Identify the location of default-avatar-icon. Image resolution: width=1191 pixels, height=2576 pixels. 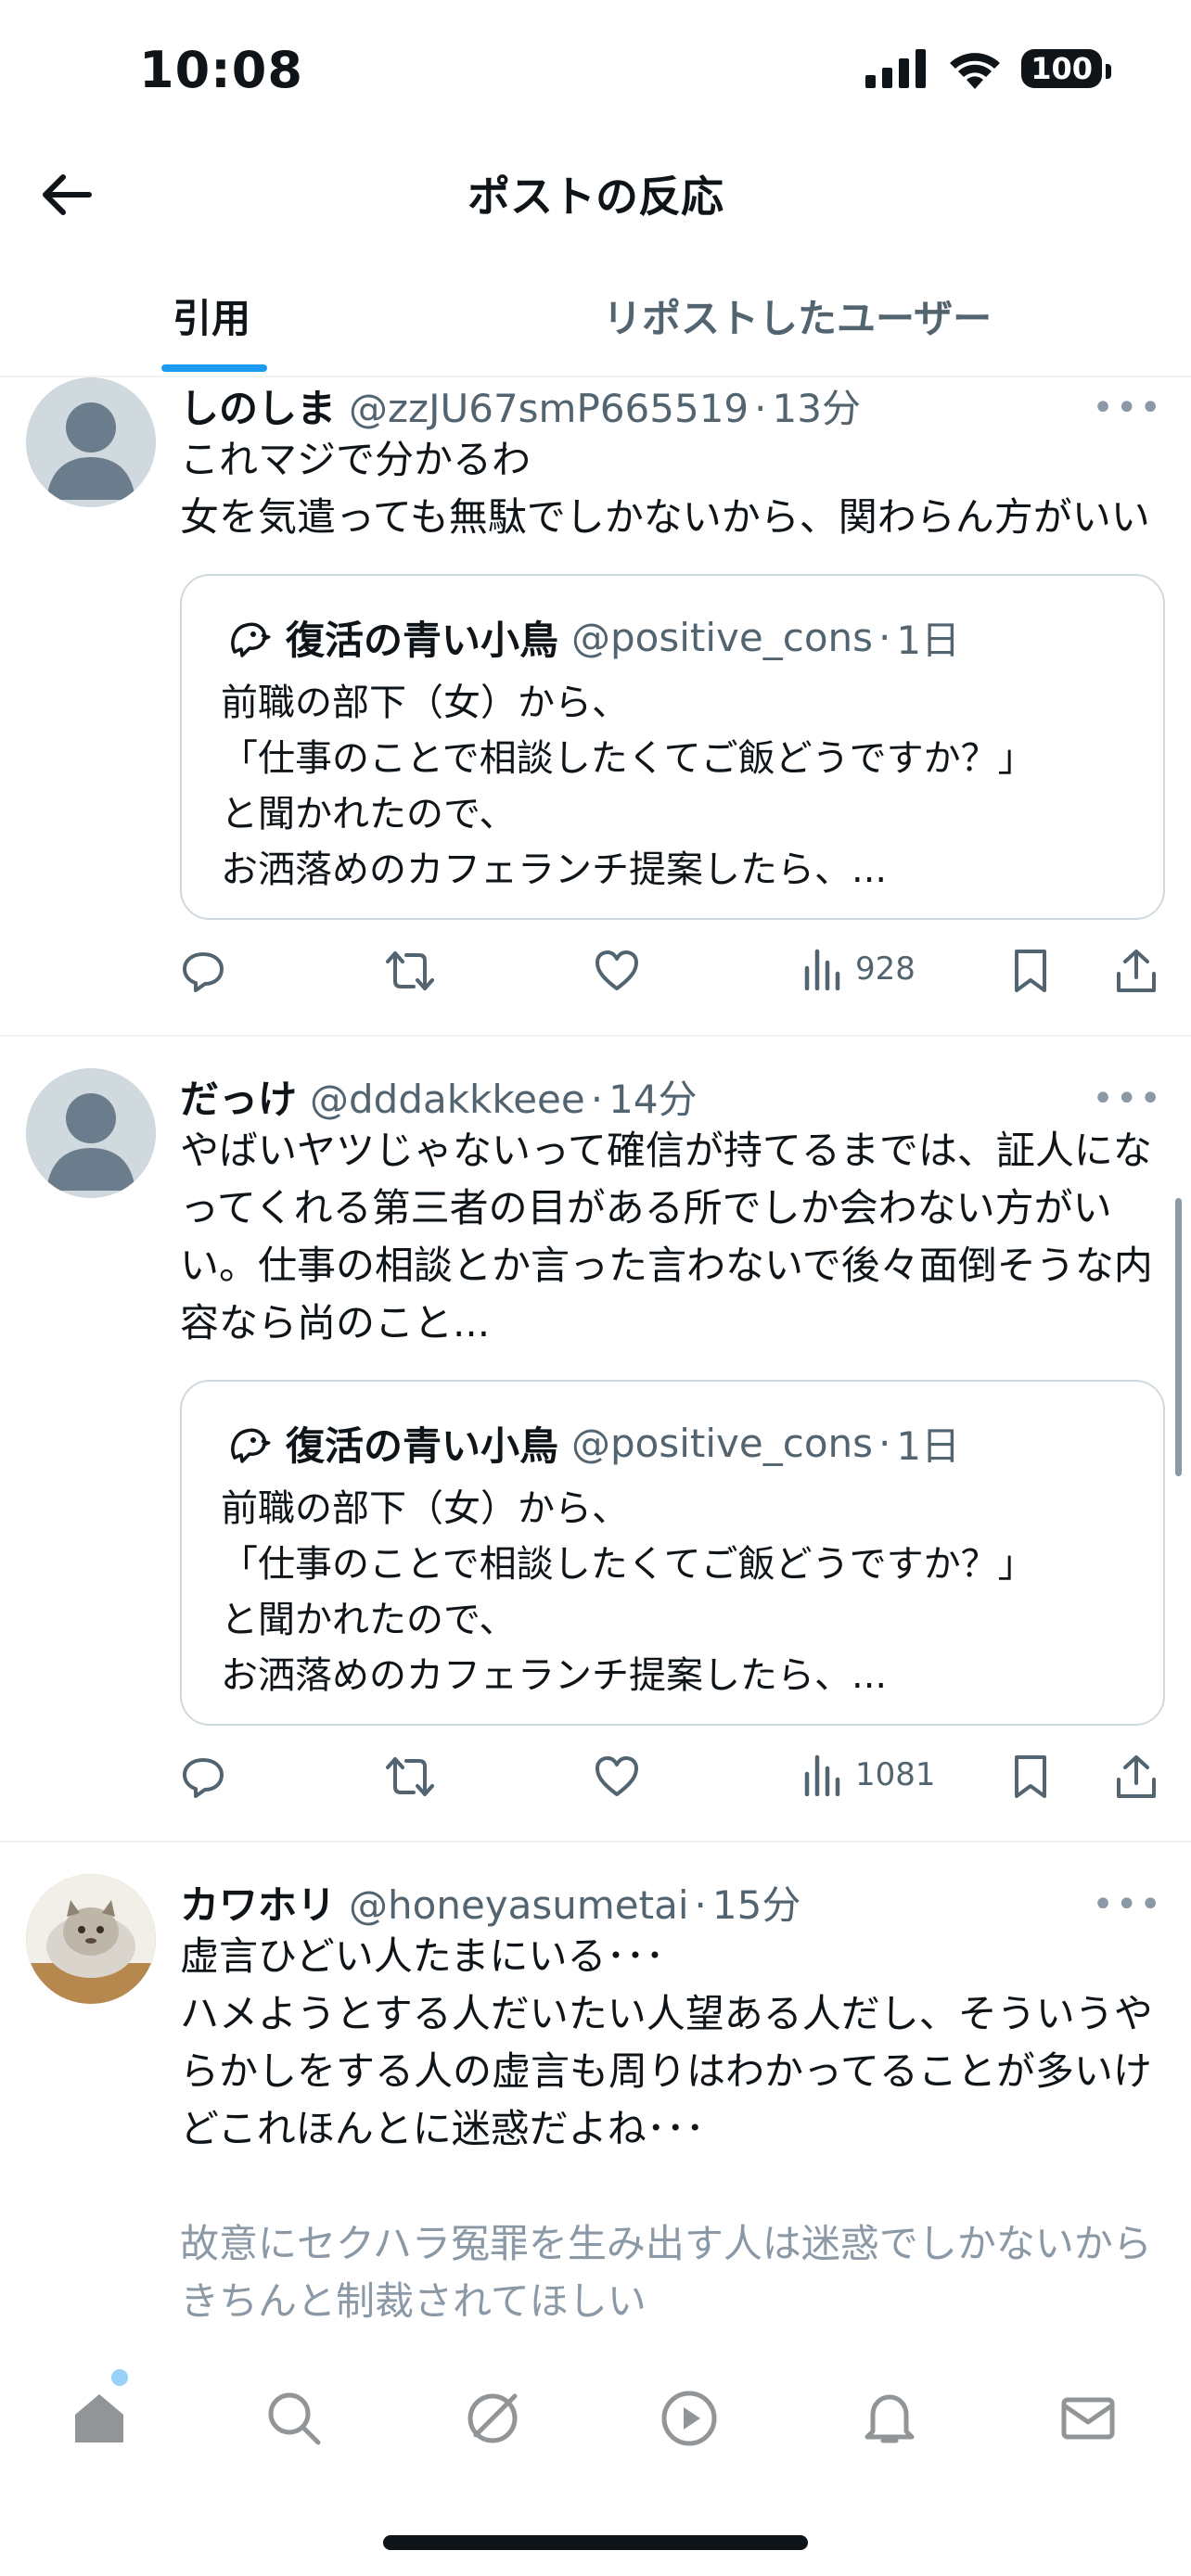
(91, 1133).